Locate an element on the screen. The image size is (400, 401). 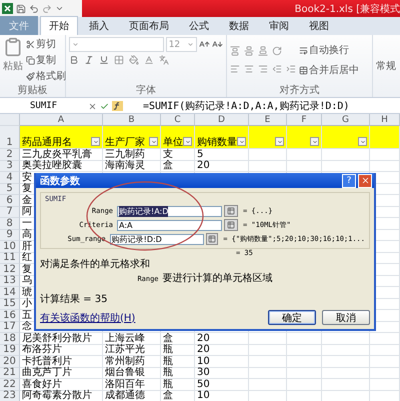
merge-center-button: 合并后居中 is located at coordinates (329, 70).